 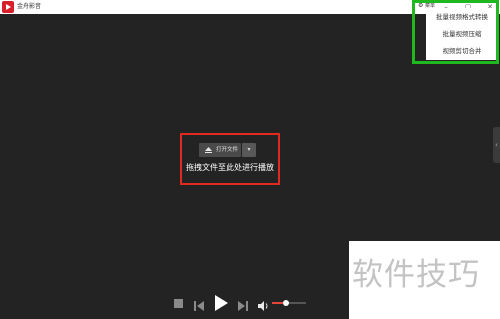 I want to click on play-icon, so click(x=221, y=303).